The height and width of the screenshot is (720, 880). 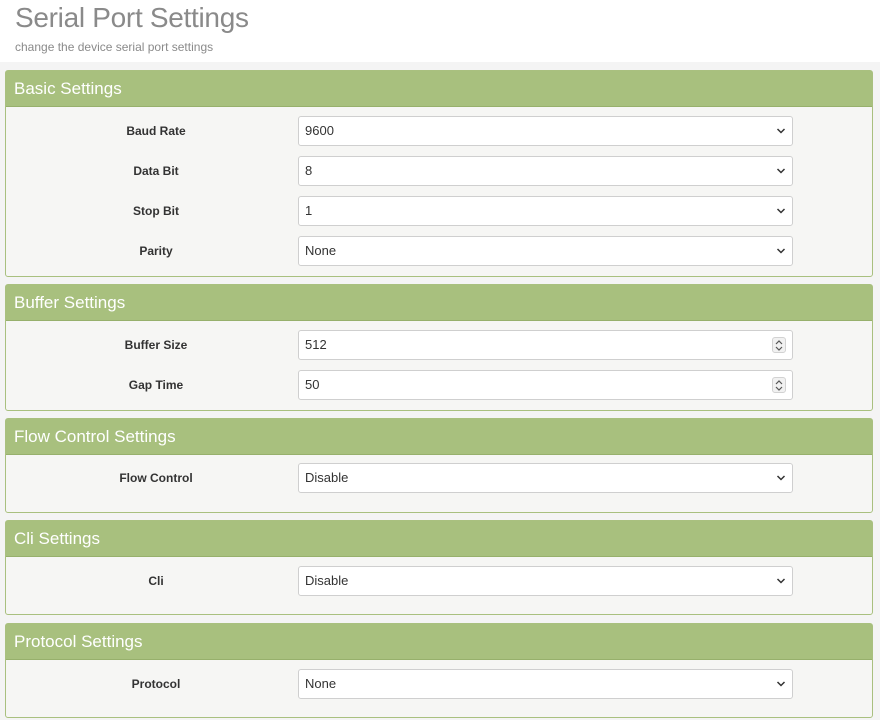 What do you see at coordinates (545, 171) in the screenshot?
I see `data-bit-select: 8` at bounding box center [545, 171].